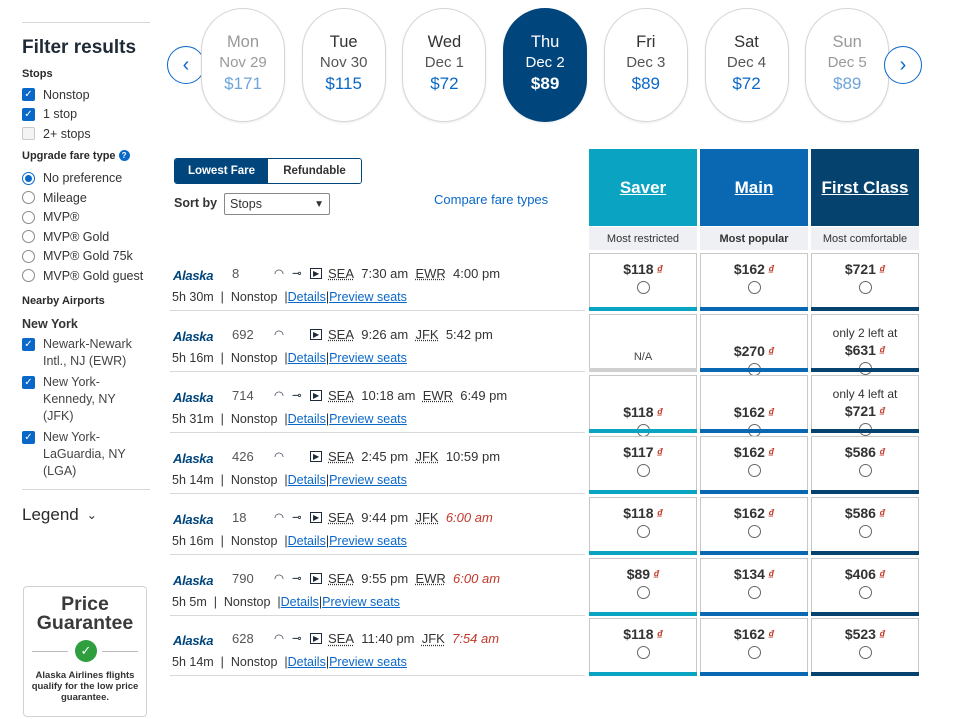 The width and height of the screenshot is (960, 719). Describe the element at coordinates (86, 237) in the screenshot. I see `upgrade-option: MVP® Gold` at that location.